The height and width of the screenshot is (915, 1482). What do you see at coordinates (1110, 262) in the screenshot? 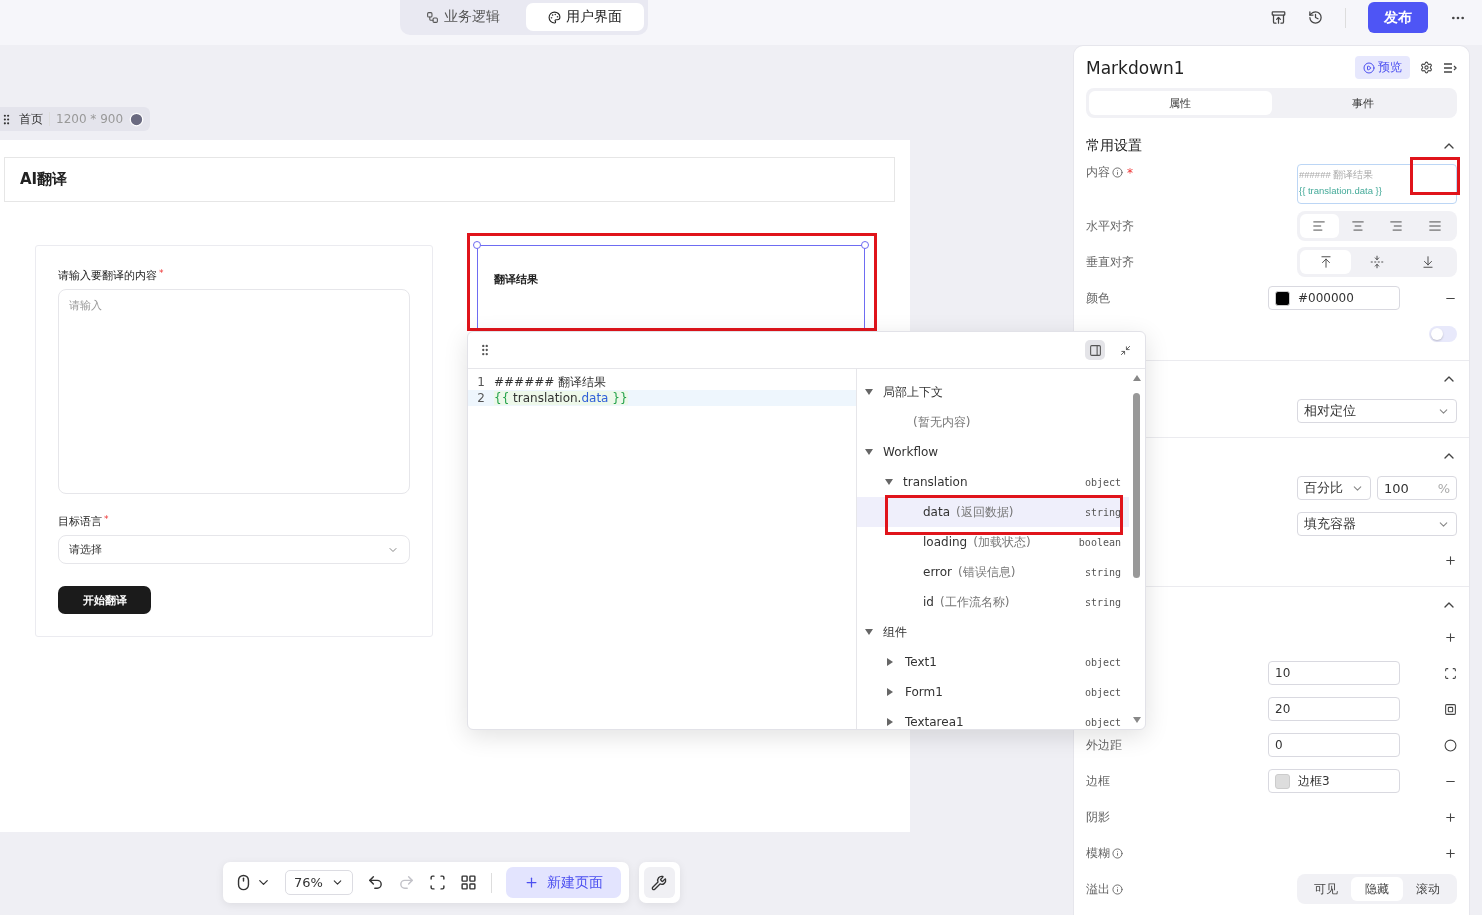
I see `field-label: 垂直对齐` at bounding box center [1110, 262].